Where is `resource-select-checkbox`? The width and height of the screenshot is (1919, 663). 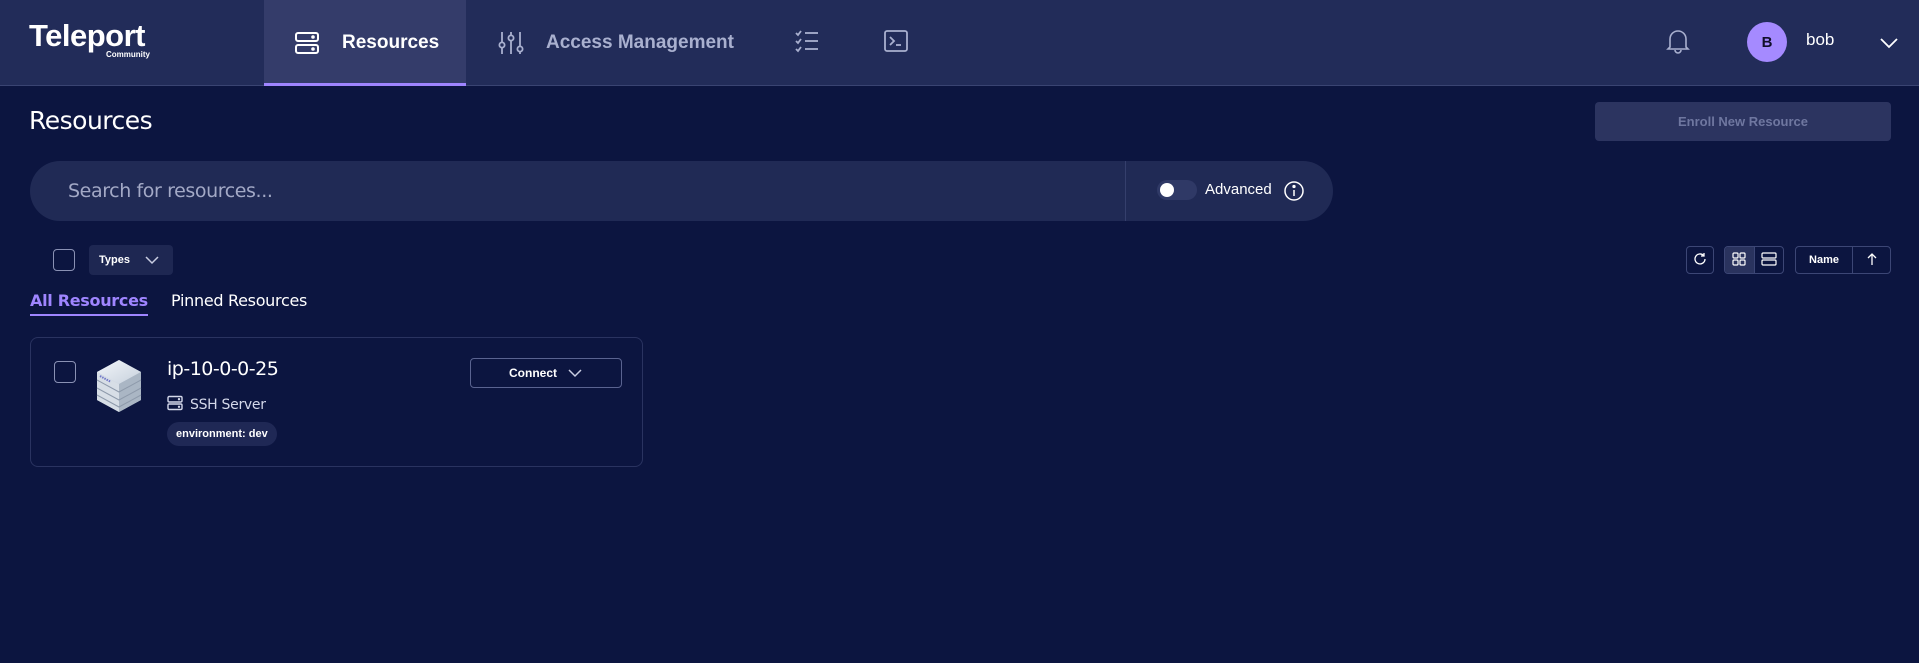
resource-select-checkbox is located at coordinates (65, 372).